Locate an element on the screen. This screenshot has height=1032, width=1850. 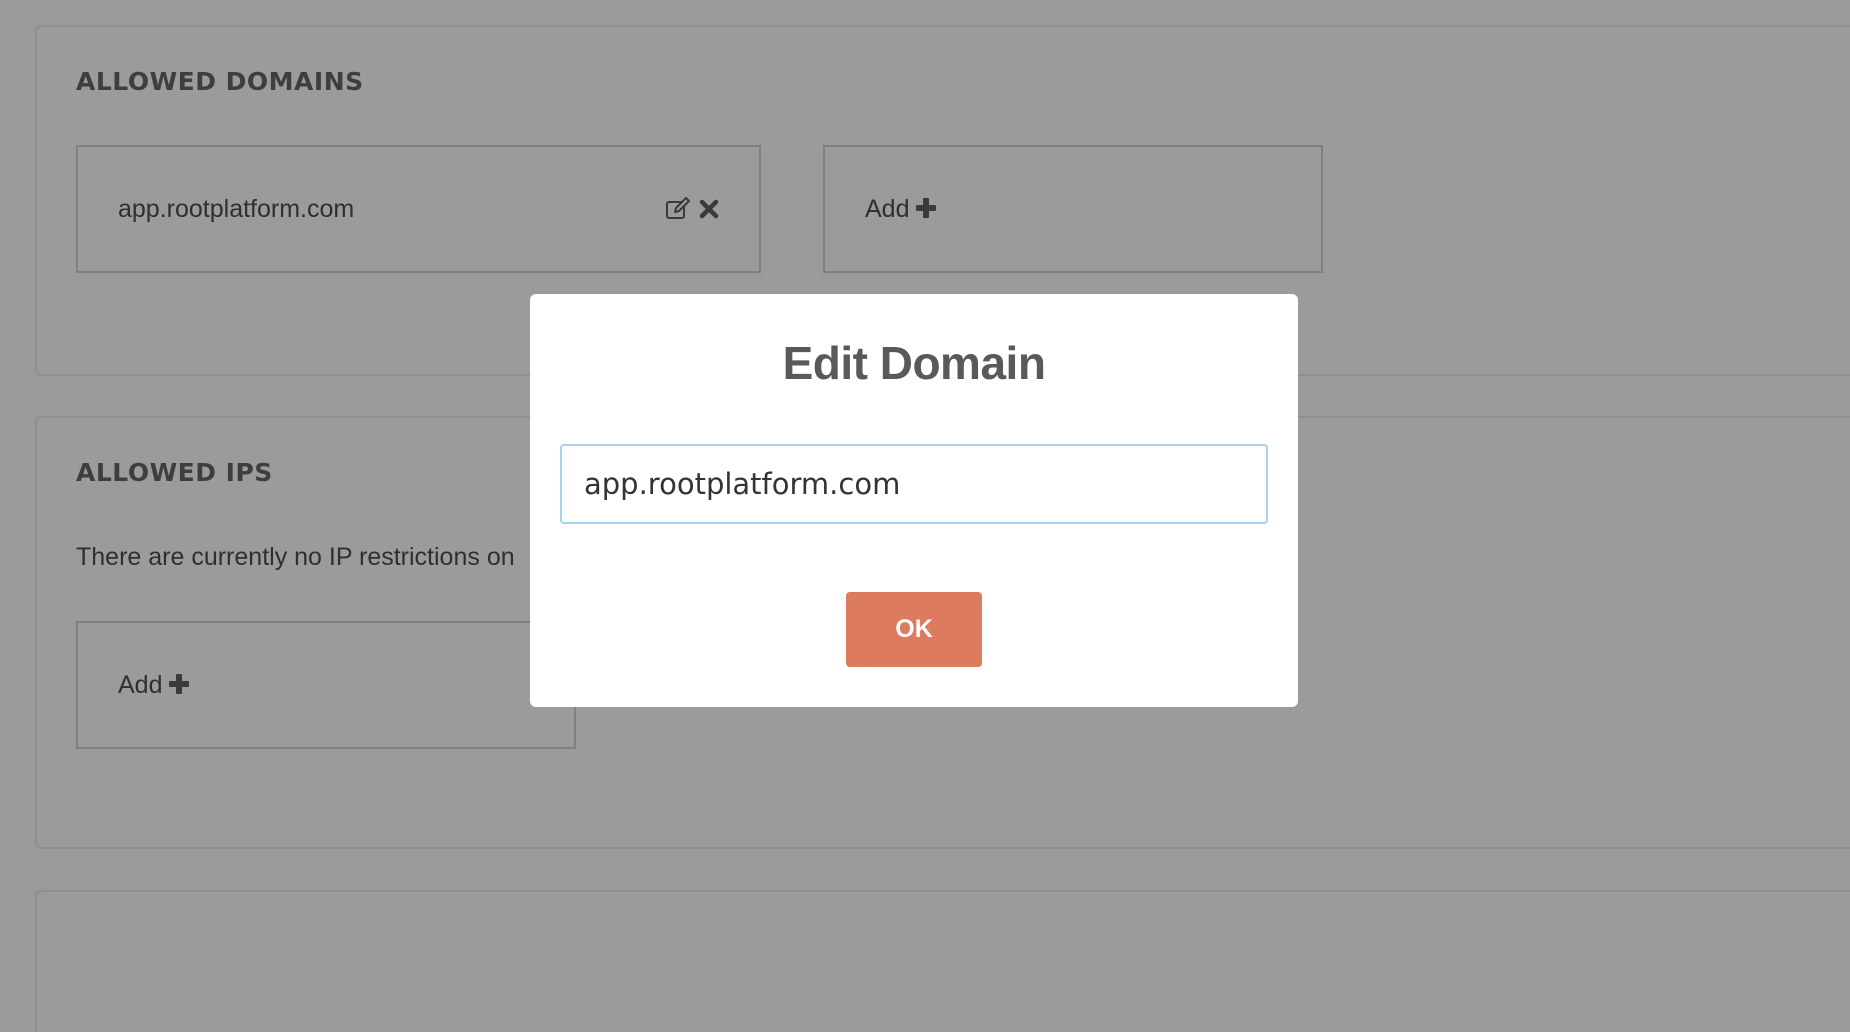
empty-card is located at coordinates (942, 961).